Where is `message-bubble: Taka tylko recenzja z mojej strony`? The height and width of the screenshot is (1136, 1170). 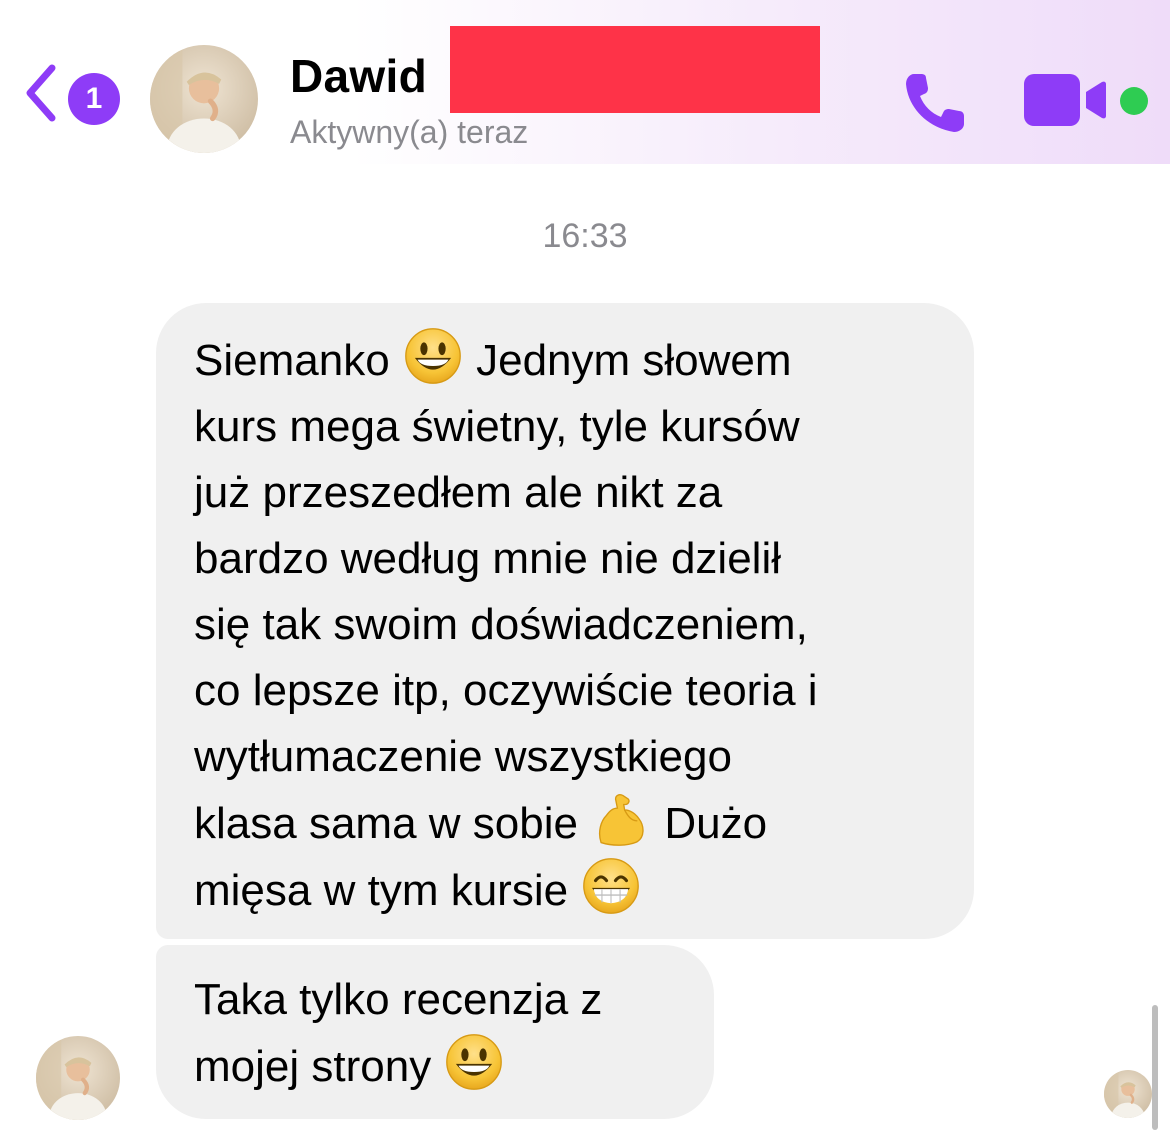 message-bubble: Taka tylko recenzja z mojej strony is located at coordinates (435, 1032).